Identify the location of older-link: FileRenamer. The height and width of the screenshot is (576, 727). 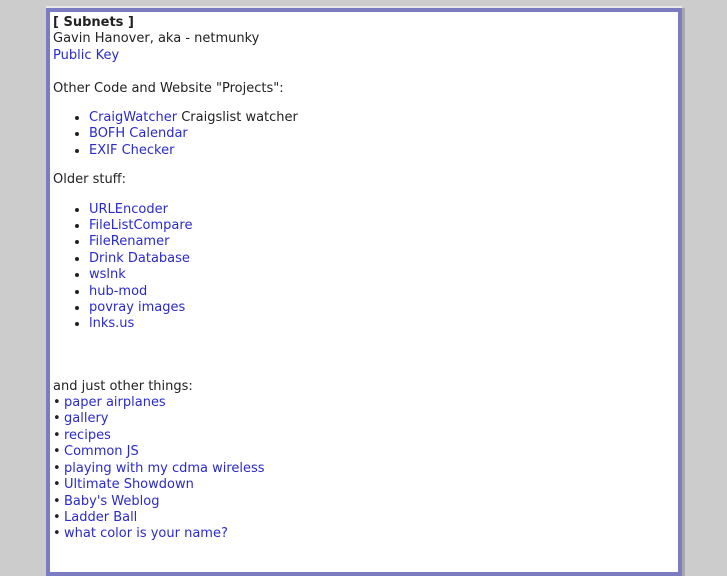
(129, 241).